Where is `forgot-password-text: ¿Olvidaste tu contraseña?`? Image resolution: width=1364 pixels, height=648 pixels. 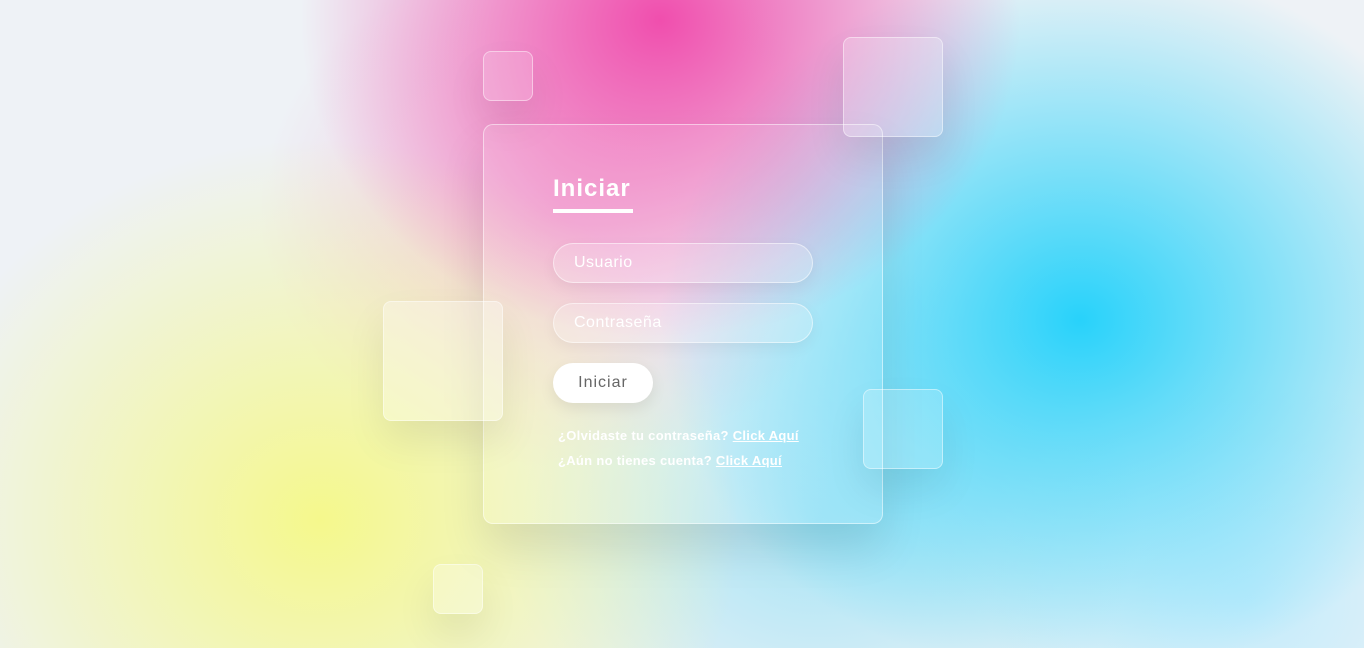
forgot-password-text: ¿Olvidaste tu contraseña? is located at coordinates (643, 435).